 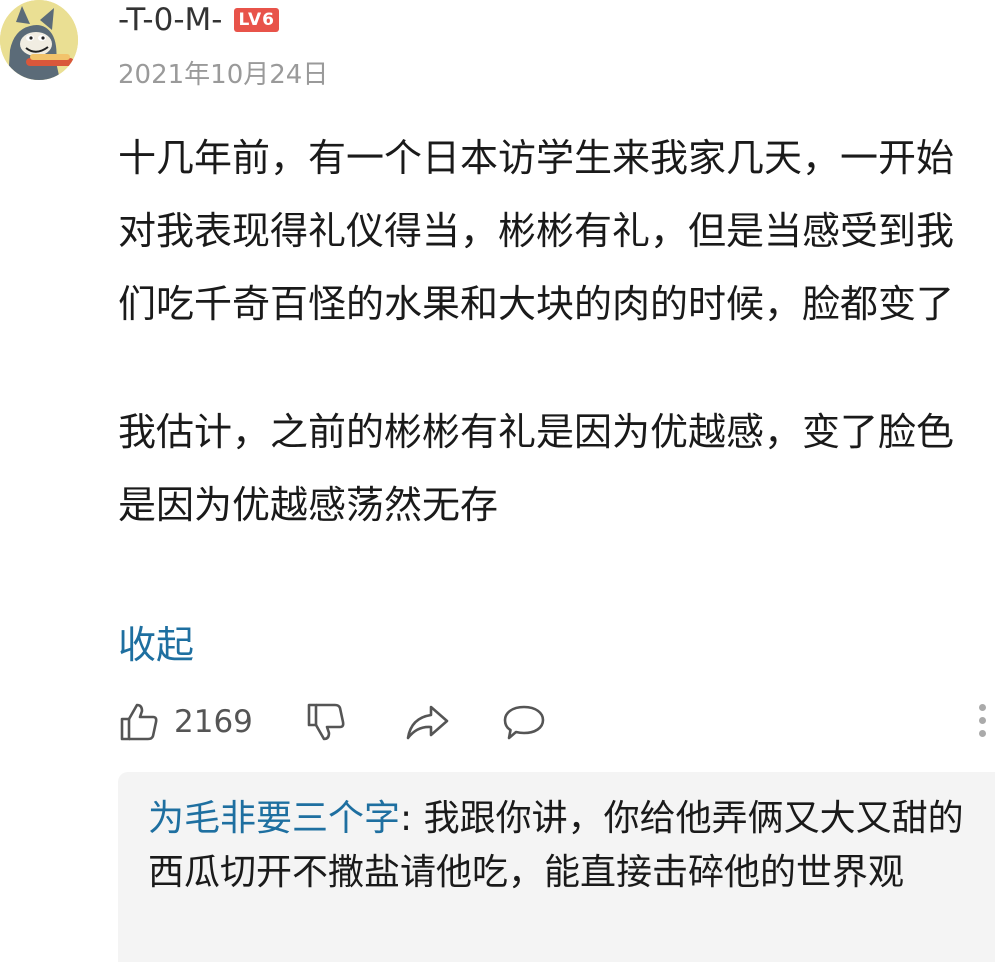 What do you see at coordinates (213, 722) in the screenshot?
I see `like-count: 2169` at bounding box center [213, 722].